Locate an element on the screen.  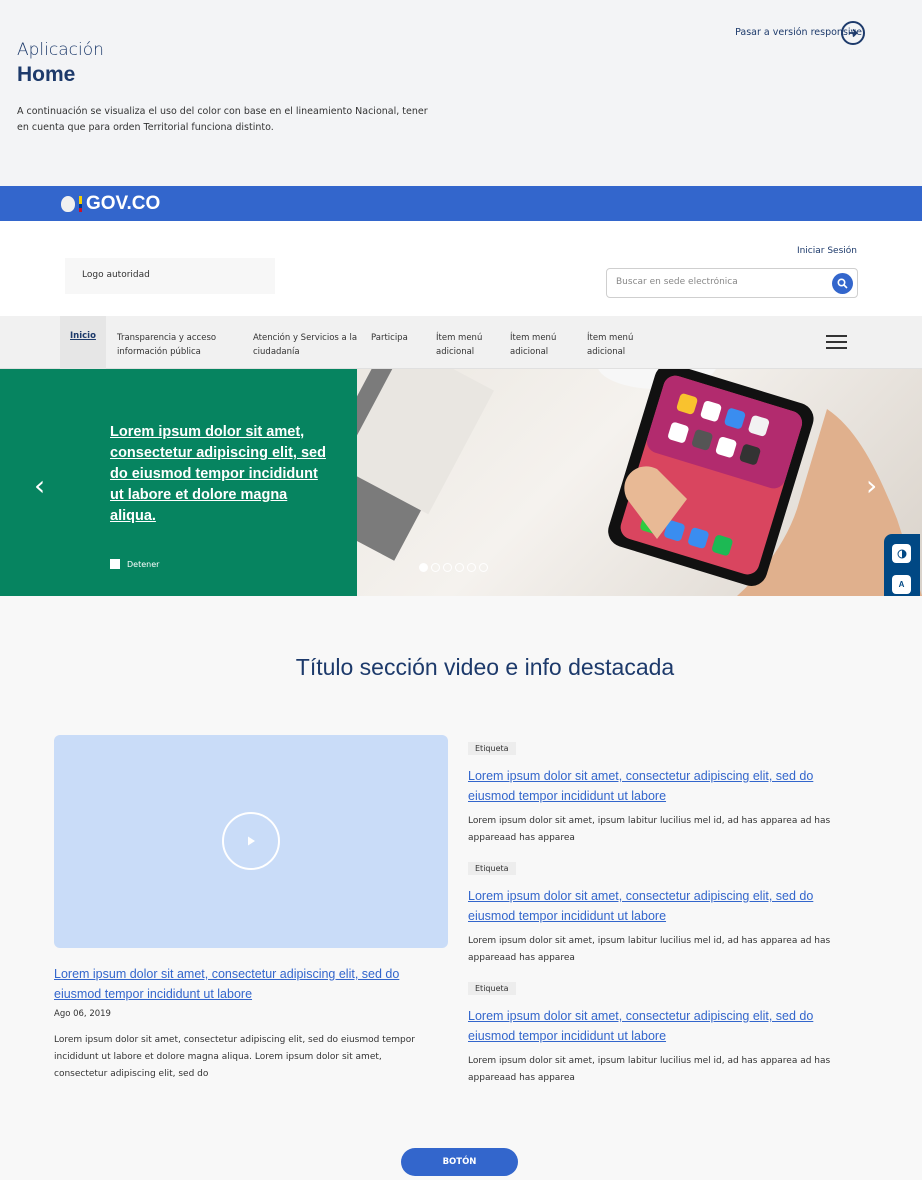
app-label: Aplicación is located at coordinates (60, 50).